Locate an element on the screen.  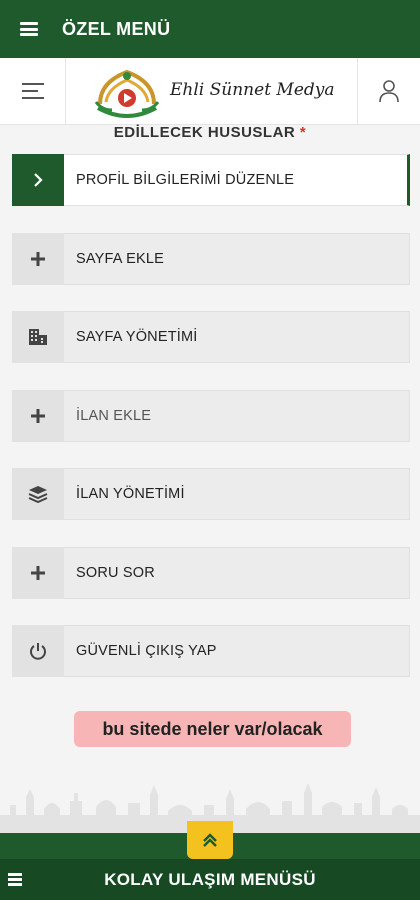
quick-access-footer: KOLAY ULAŞIM MENÜSÜ is located at coordinates (210, 860).